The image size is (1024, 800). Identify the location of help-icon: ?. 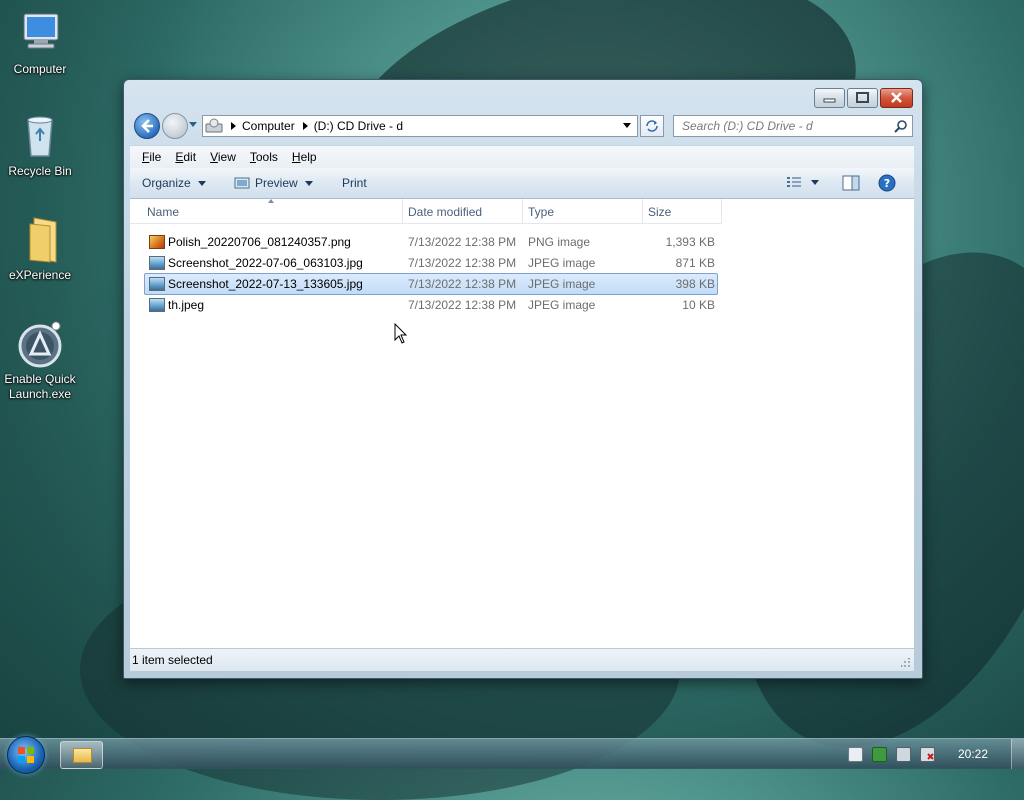
(887, 183).